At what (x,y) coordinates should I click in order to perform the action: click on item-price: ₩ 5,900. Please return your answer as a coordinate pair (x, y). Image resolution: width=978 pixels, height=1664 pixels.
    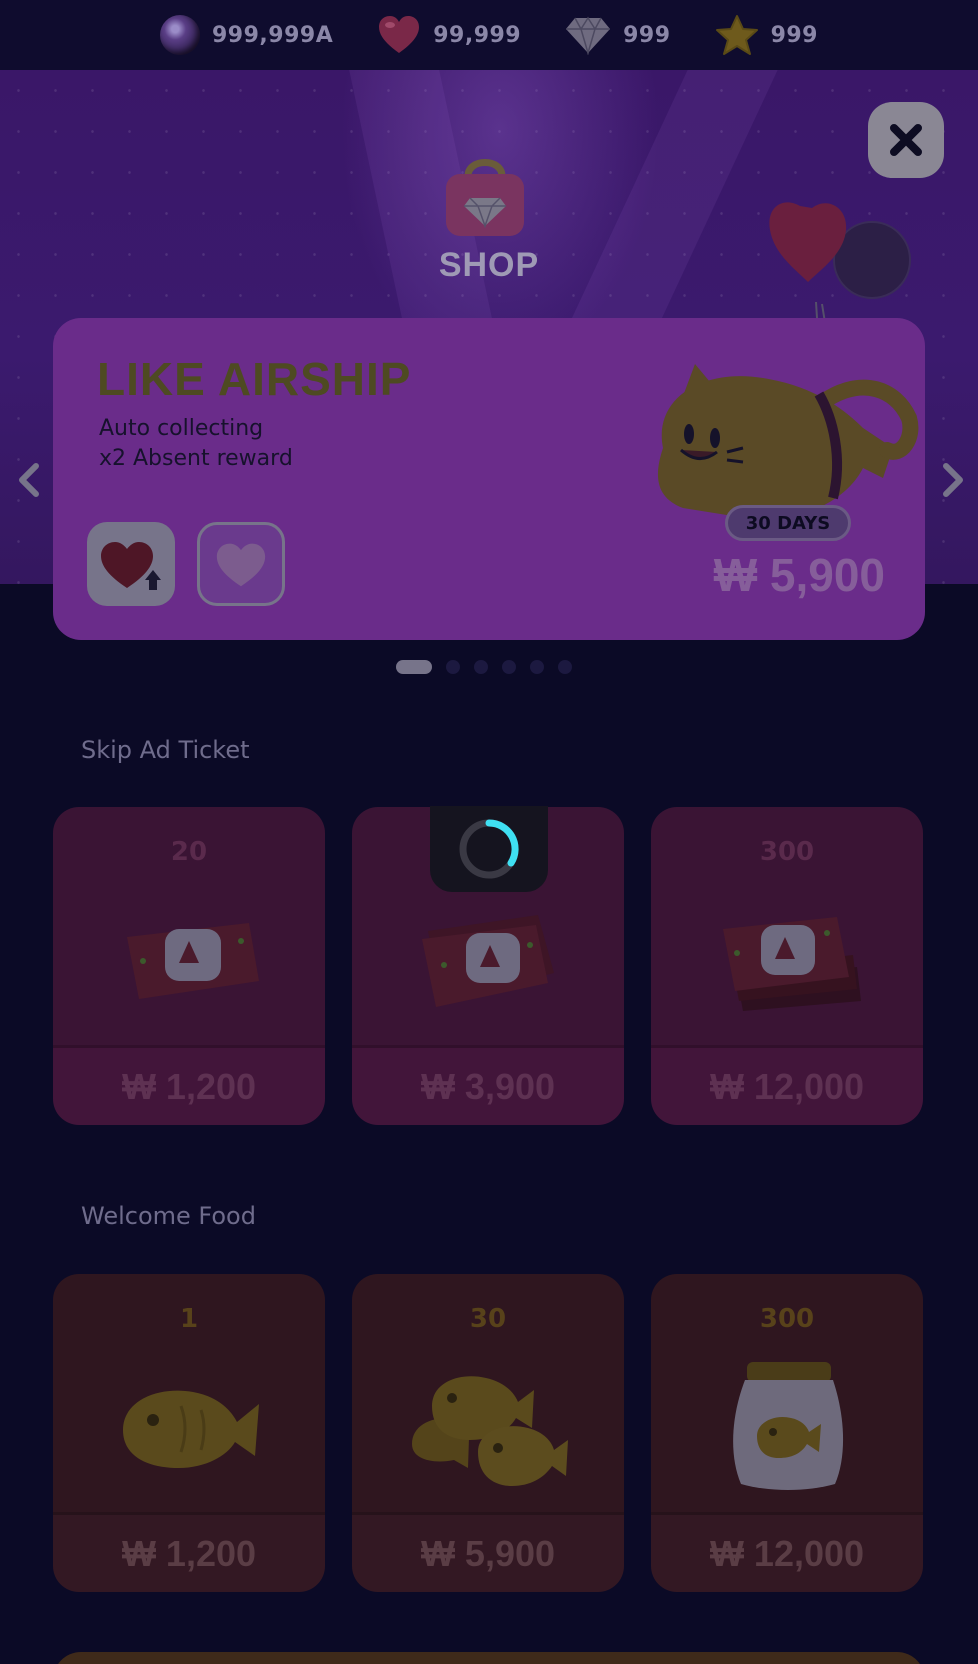
    Looking at the image, I should click on (488, 1553).